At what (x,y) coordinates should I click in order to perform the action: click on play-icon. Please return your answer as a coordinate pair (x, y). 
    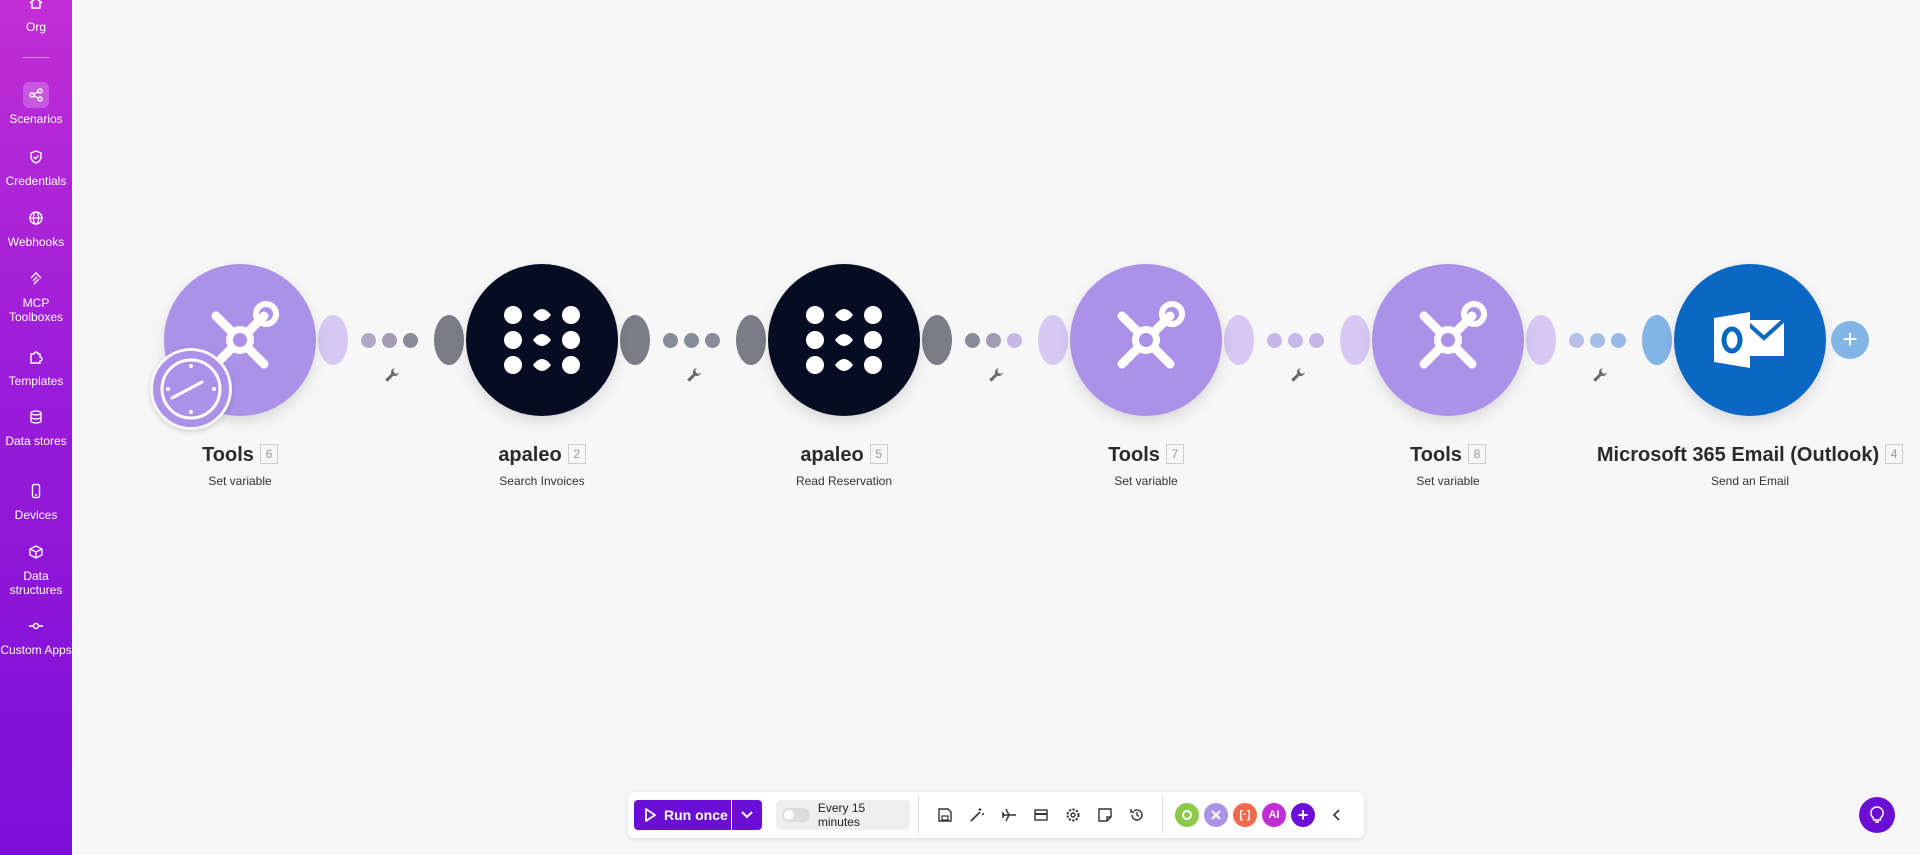
    Looking at the image, I should click on (650, 815).